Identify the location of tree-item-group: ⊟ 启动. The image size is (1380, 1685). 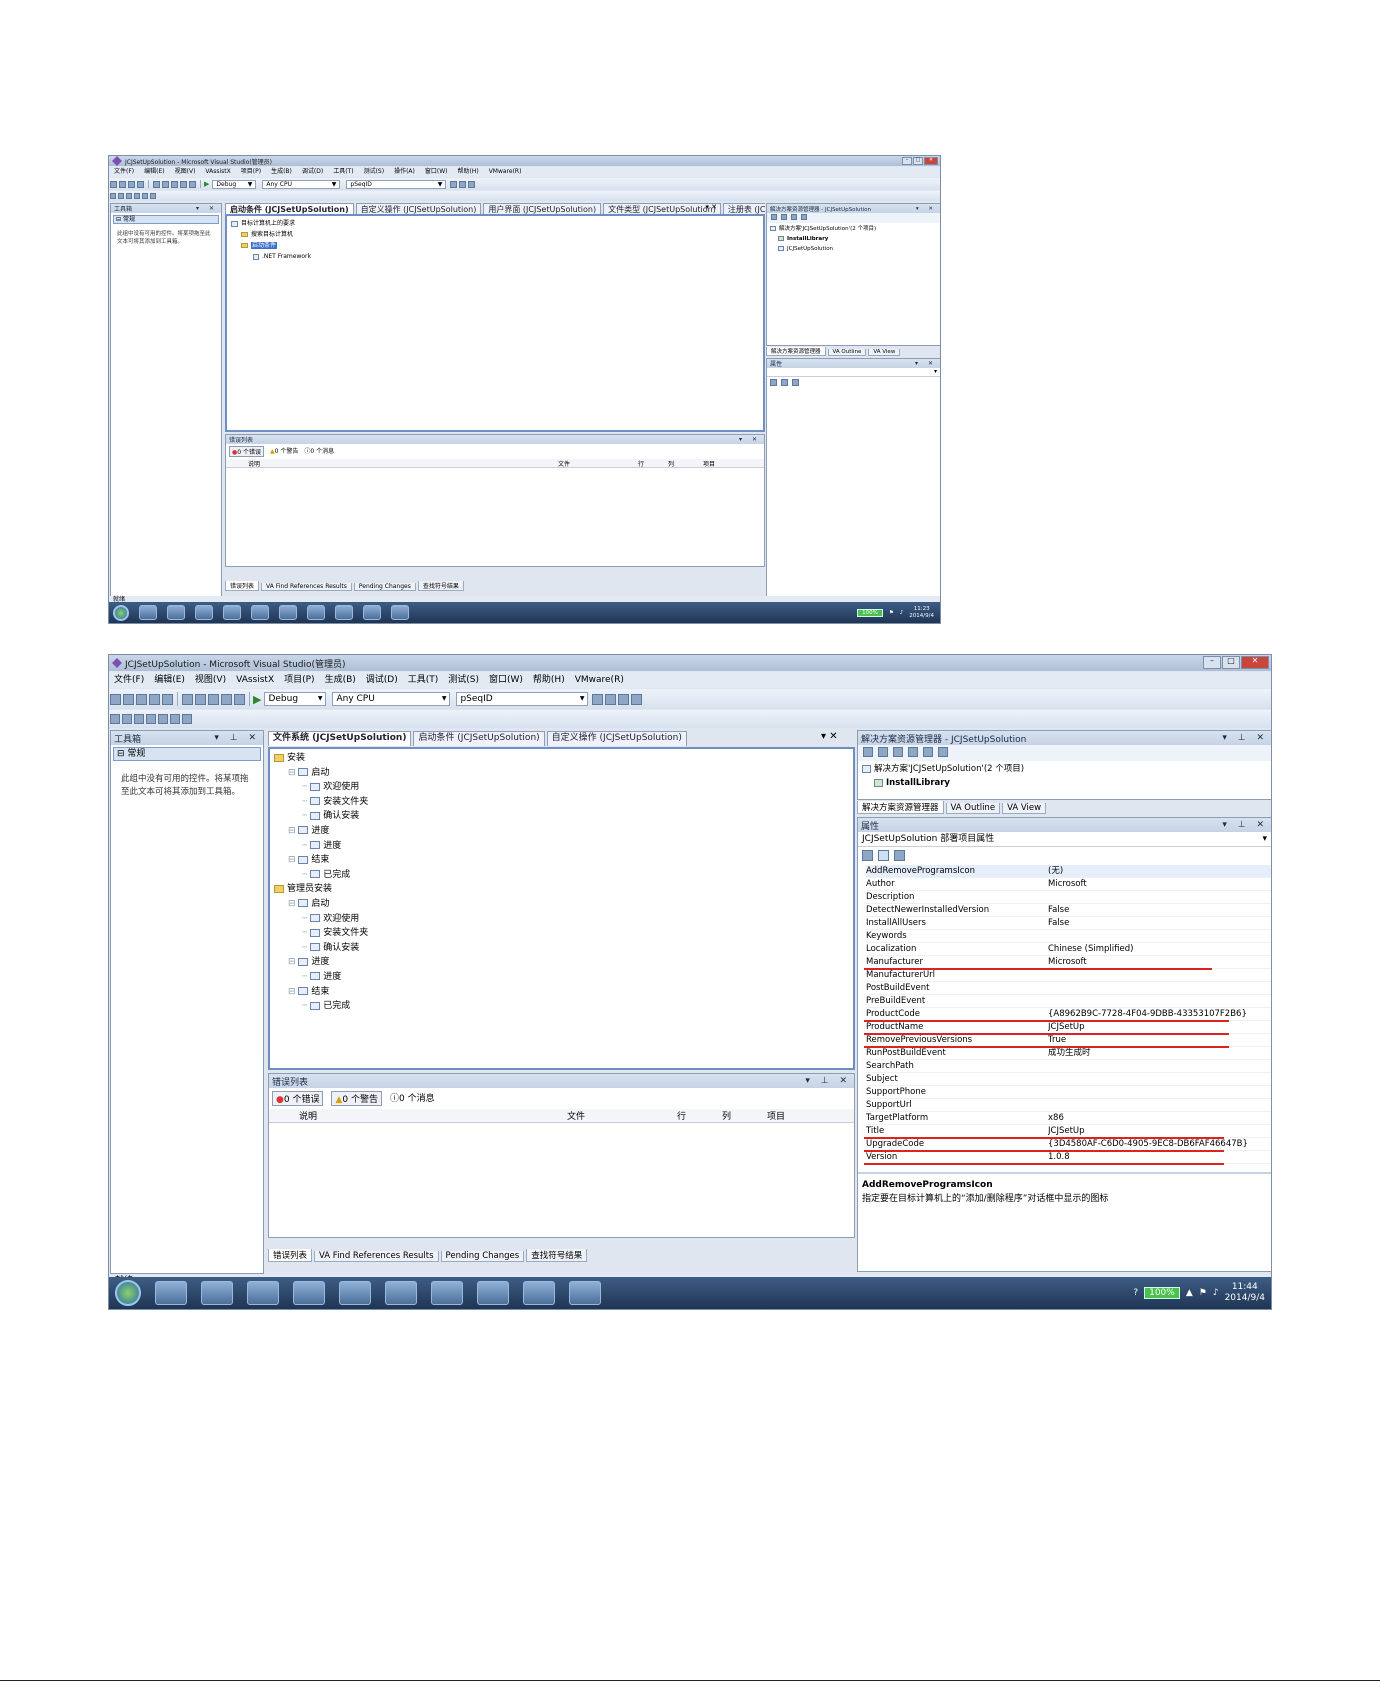
(561, 773).